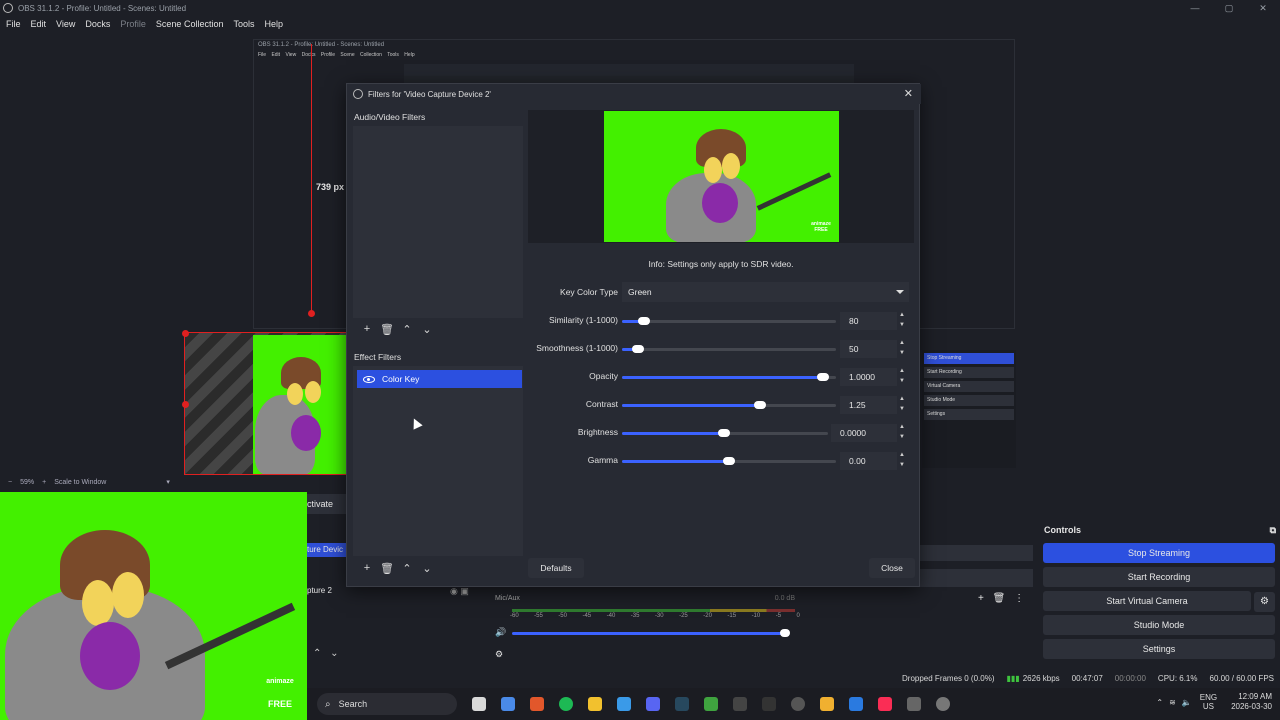 Image resolution: width=1280 pixels, height=720 pixels. I want to click on menu-tools: Tools, so click(243, 24).